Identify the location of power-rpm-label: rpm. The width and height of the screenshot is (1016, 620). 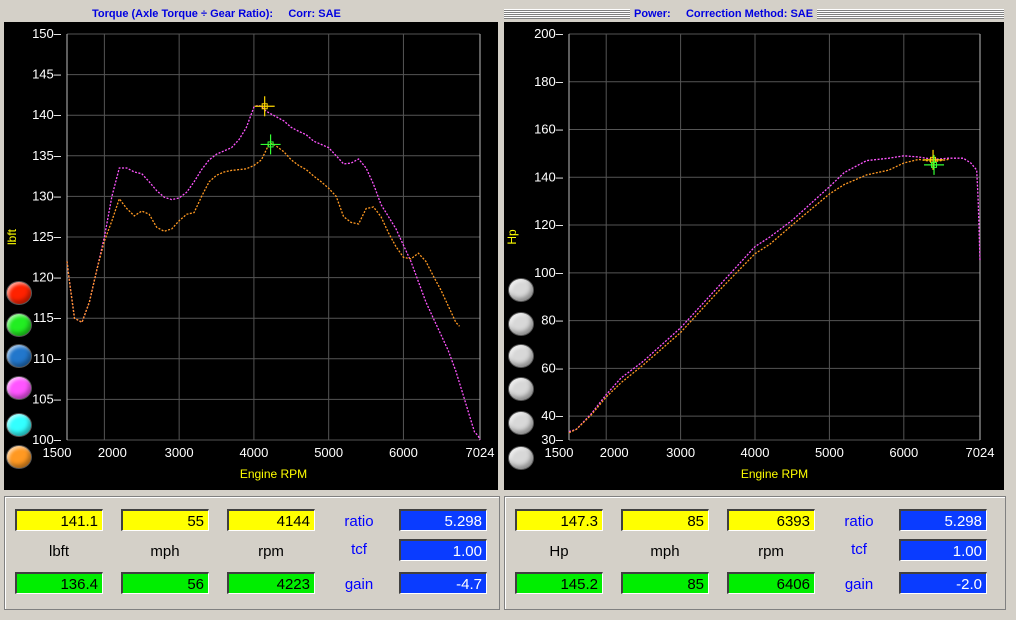
(771, 551).